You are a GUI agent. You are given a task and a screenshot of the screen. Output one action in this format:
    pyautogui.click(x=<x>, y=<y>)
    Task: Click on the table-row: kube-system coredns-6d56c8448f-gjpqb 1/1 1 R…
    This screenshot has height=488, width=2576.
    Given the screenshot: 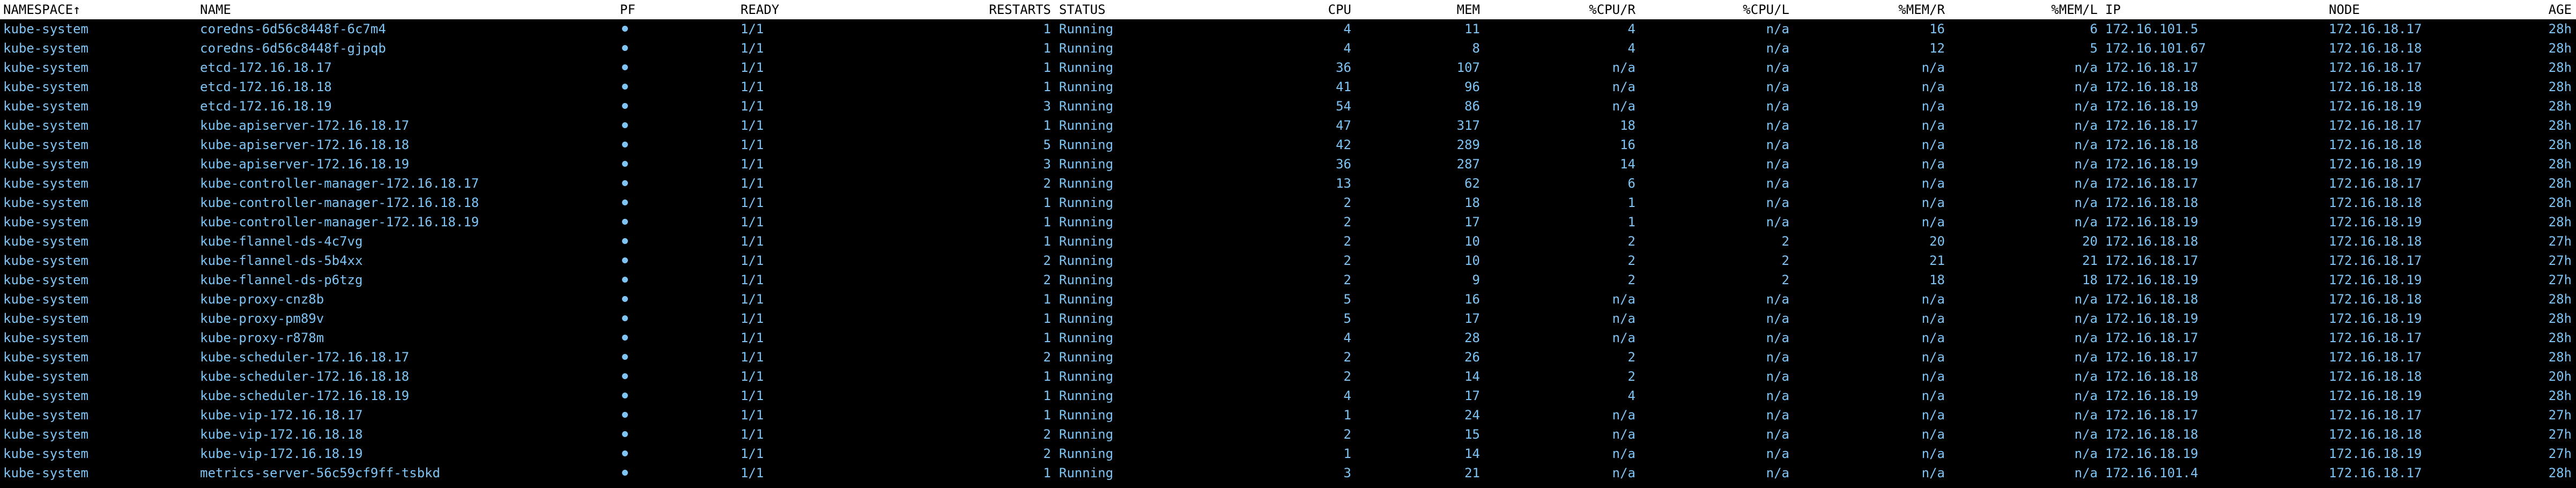 What is the action you would take?
    pyautogui.click(x=1288, y=48)
    